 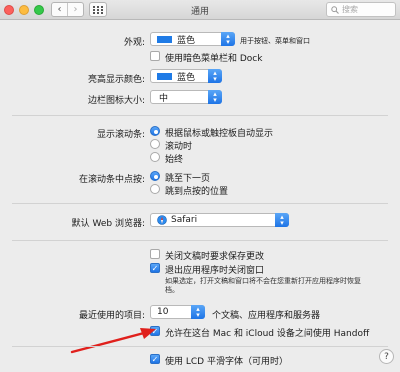 I want to click on dark-menu-label: 使用暗色菜单栏和 Dock, so click(x=214, y=59).